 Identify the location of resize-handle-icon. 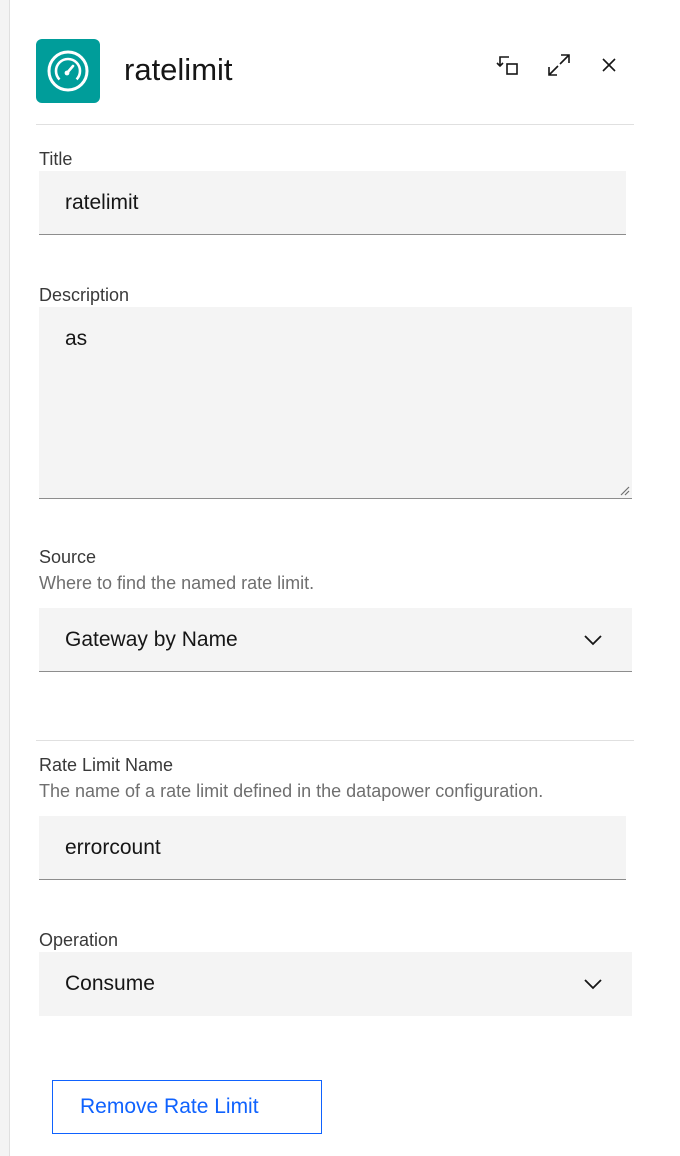
(624, 490).